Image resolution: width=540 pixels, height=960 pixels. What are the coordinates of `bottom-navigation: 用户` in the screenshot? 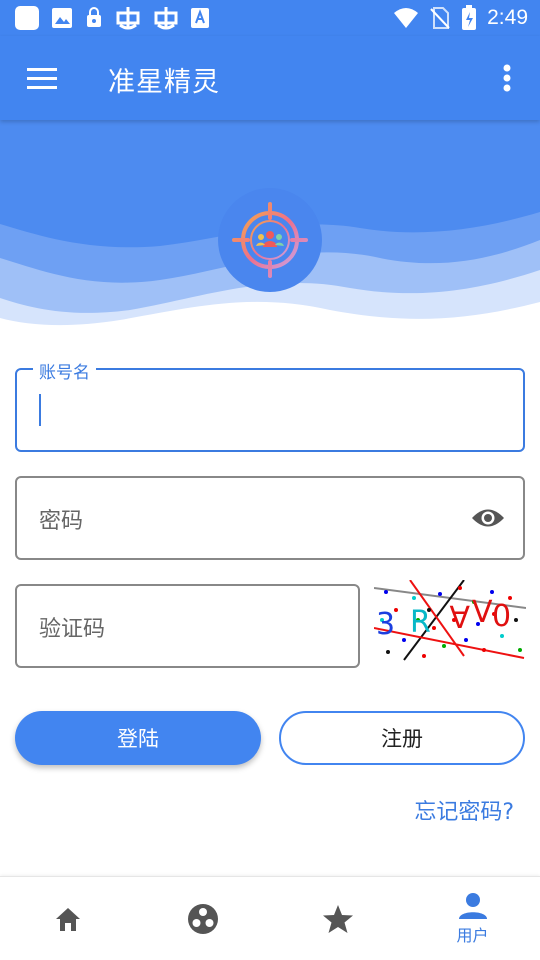 It's located at (270, 918).